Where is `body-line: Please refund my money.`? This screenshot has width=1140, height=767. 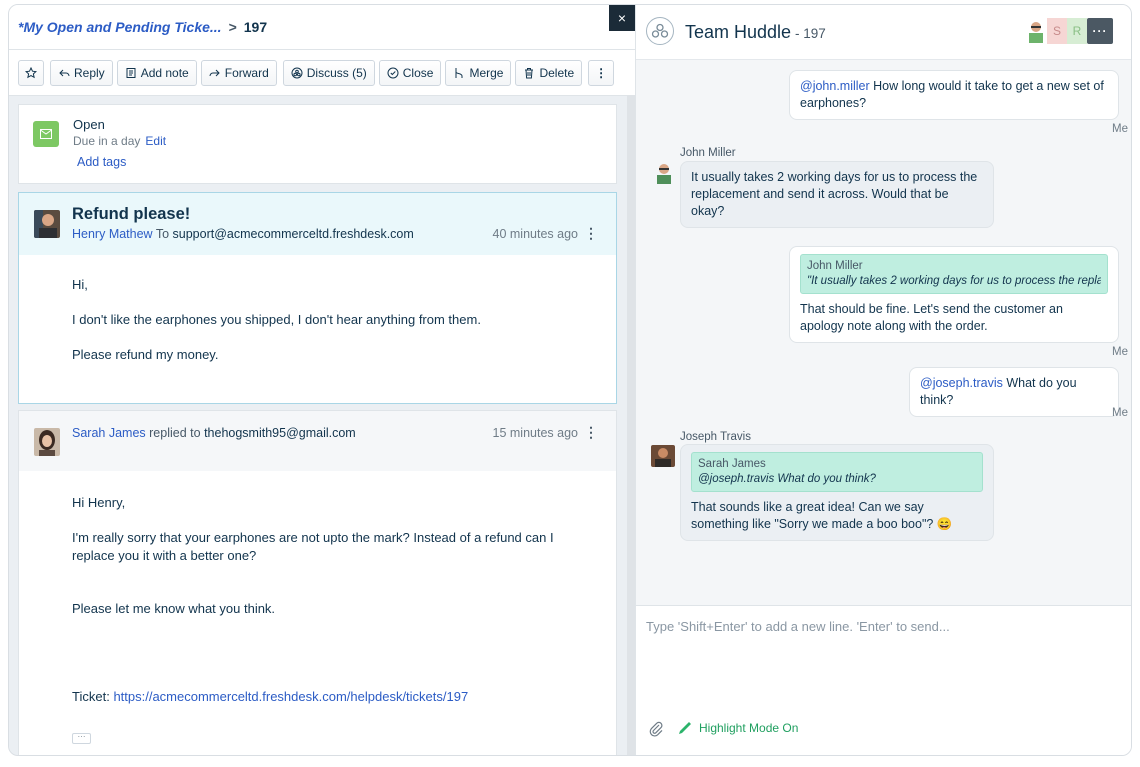 body-line: Please refund my money. is located at coordinates (145, 354).